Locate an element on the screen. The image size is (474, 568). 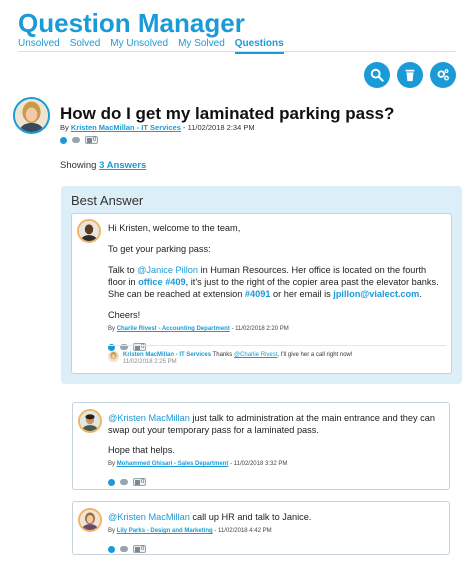
question-actions: 0 is located at coordinates (79, 140).